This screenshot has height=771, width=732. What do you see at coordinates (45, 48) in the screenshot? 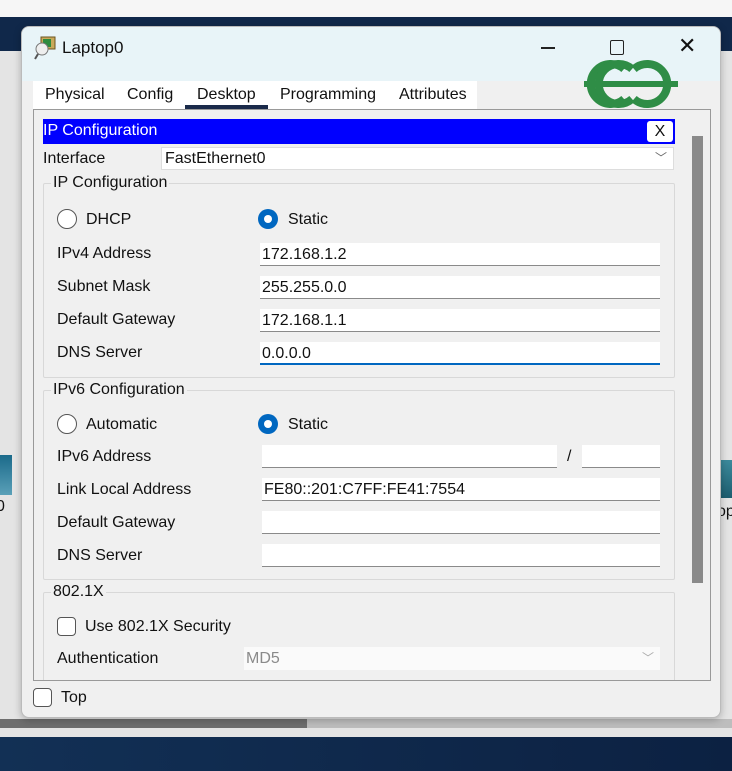
I see `laptop-app-icon` at bounding box center [45, 48].